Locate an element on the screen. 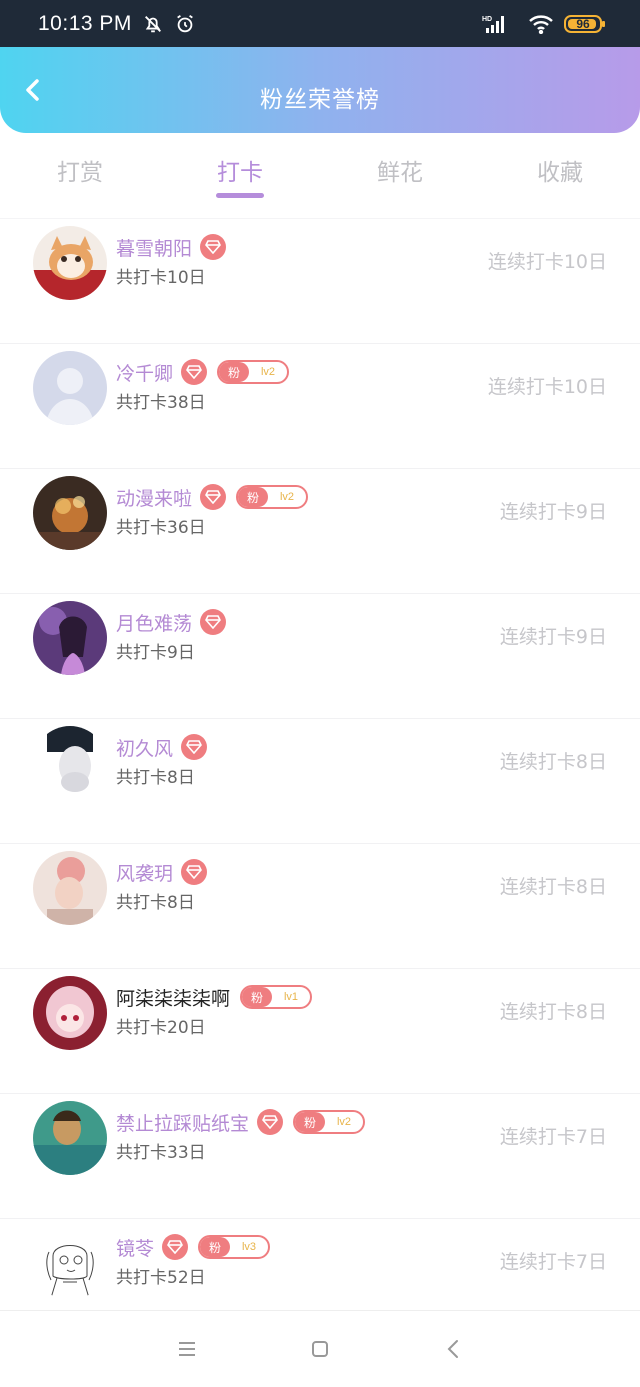  user-name: 镜苓 is located at coordinates (135, 1247).